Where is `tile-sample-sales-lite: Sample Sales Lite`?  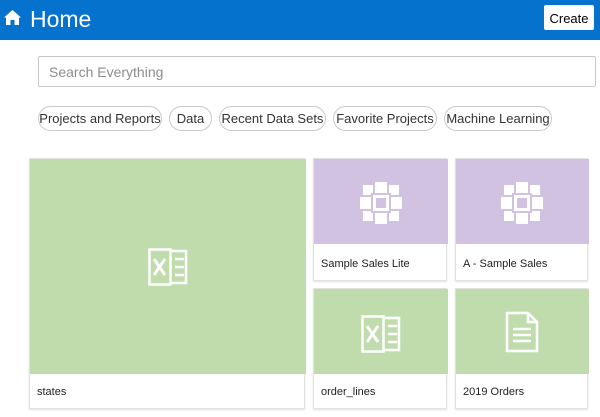
tile-sample-sales-lite: Sample Sales Lite is located at coordinates (380, 219).